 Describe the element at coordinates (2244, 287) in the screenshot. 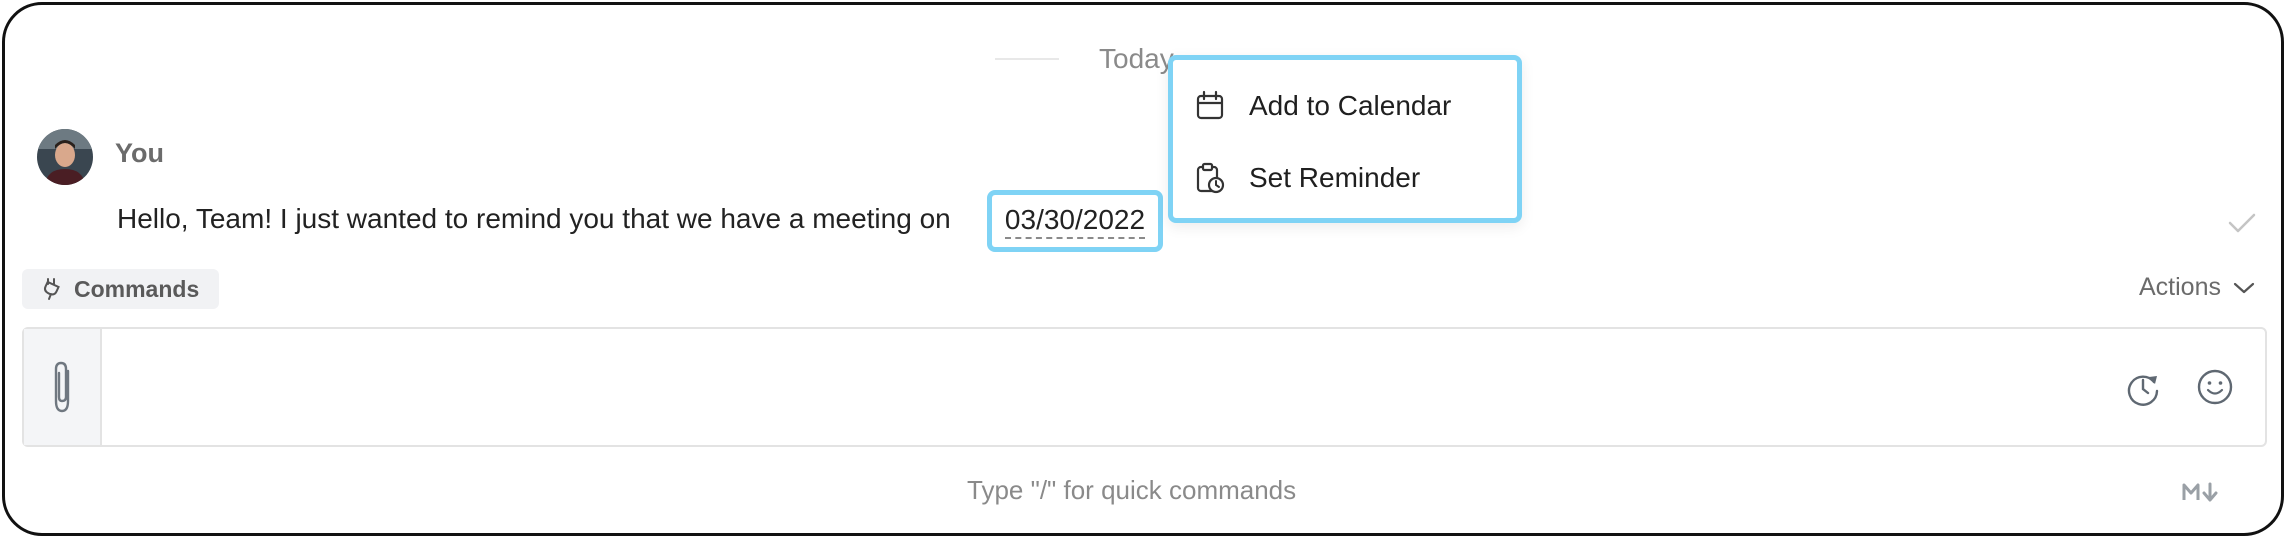

I see `chevron-down-icon` at that location.